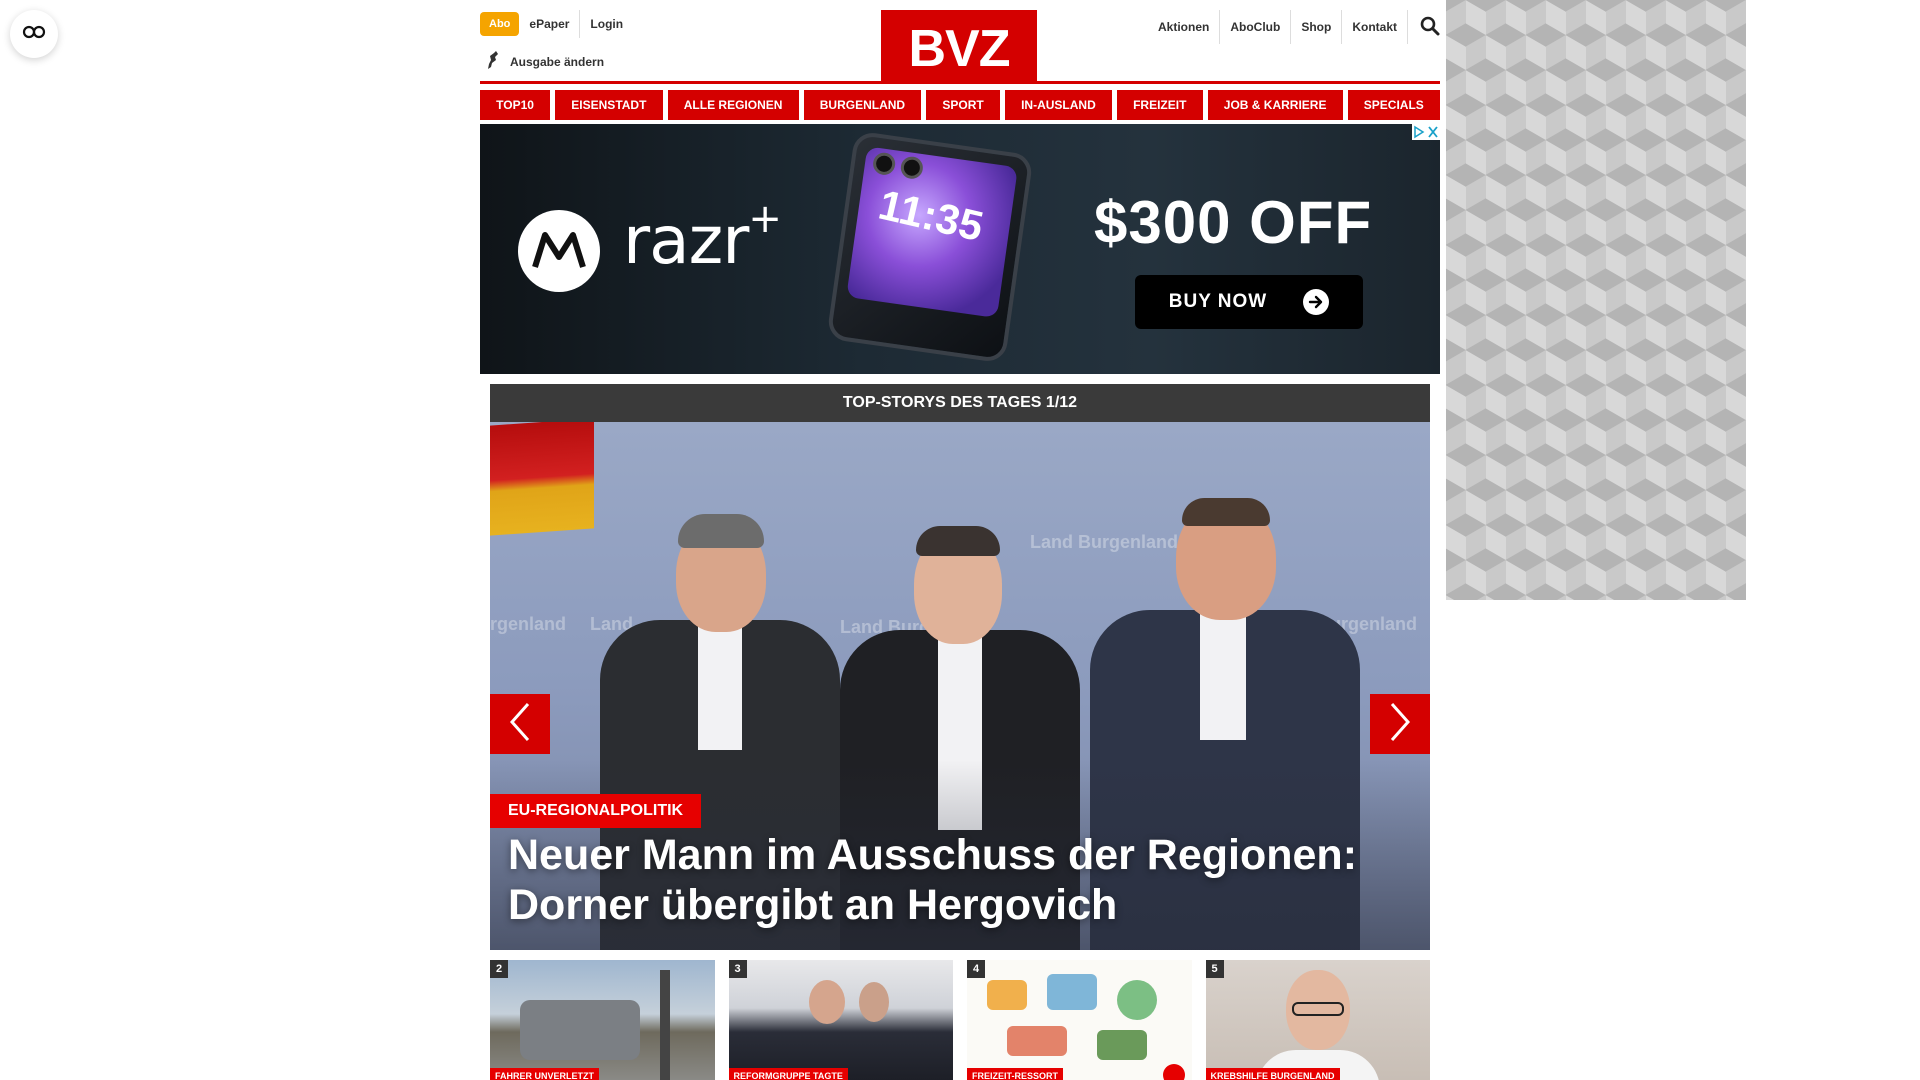 The image size is (1920, 1080). What do you see at coordinates (1374, 27) in the screenshot?
I see `kontakt-link: Kontakt` at bounding box center [1374, 27].